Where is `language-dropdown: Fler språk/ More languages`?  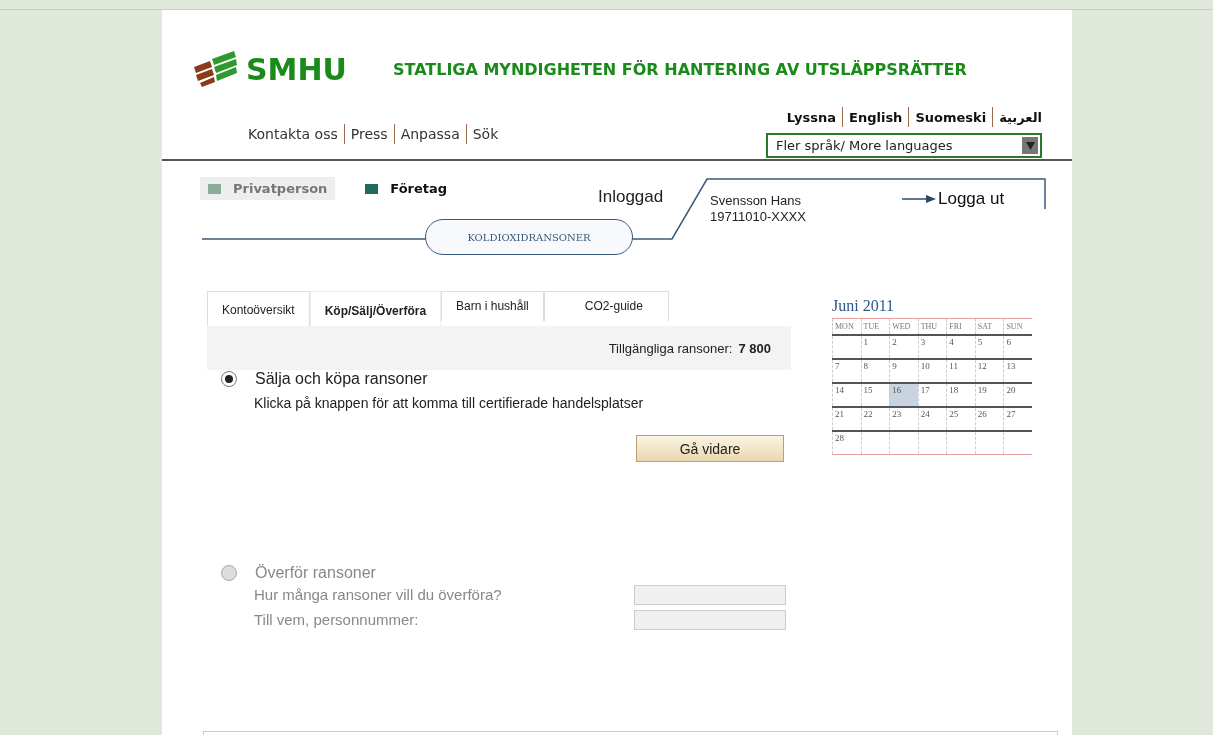
language-dropdown: Fler språk/ More languages is located at coordinates (904, 145).